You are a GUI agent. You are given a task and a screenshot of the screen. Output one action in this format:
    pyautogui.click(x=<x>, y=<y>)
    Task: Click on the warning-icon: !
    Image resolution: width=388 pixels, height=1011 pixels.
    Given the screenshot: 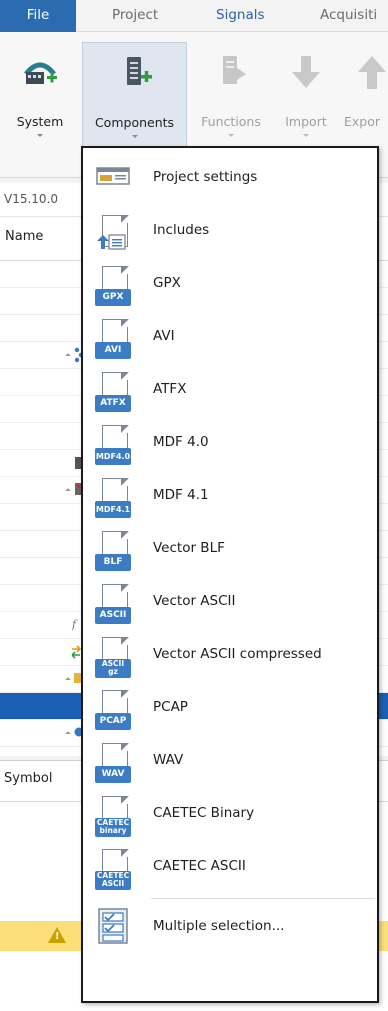 What is the action you would take?
    pyautogui.click(x=57, y=935)
    